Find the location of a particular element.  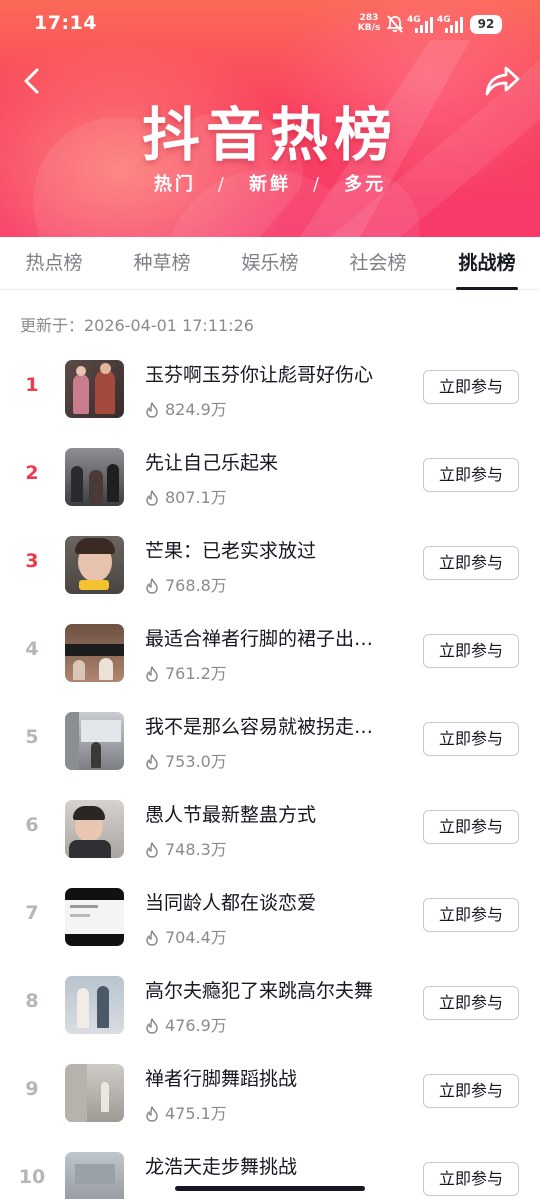

heat-value: 768.8万 is located at coordinates (186, 584).